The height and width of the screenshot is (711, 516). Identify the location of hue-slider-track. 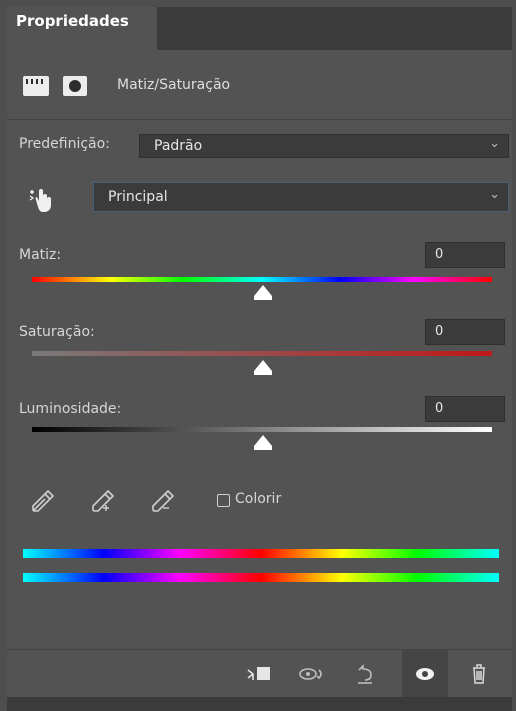
(262, 279).